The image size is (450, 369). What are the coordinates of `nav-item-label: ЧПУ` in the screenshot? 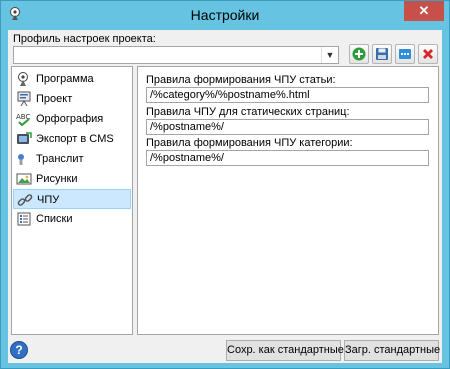 It's located at (48, 200).